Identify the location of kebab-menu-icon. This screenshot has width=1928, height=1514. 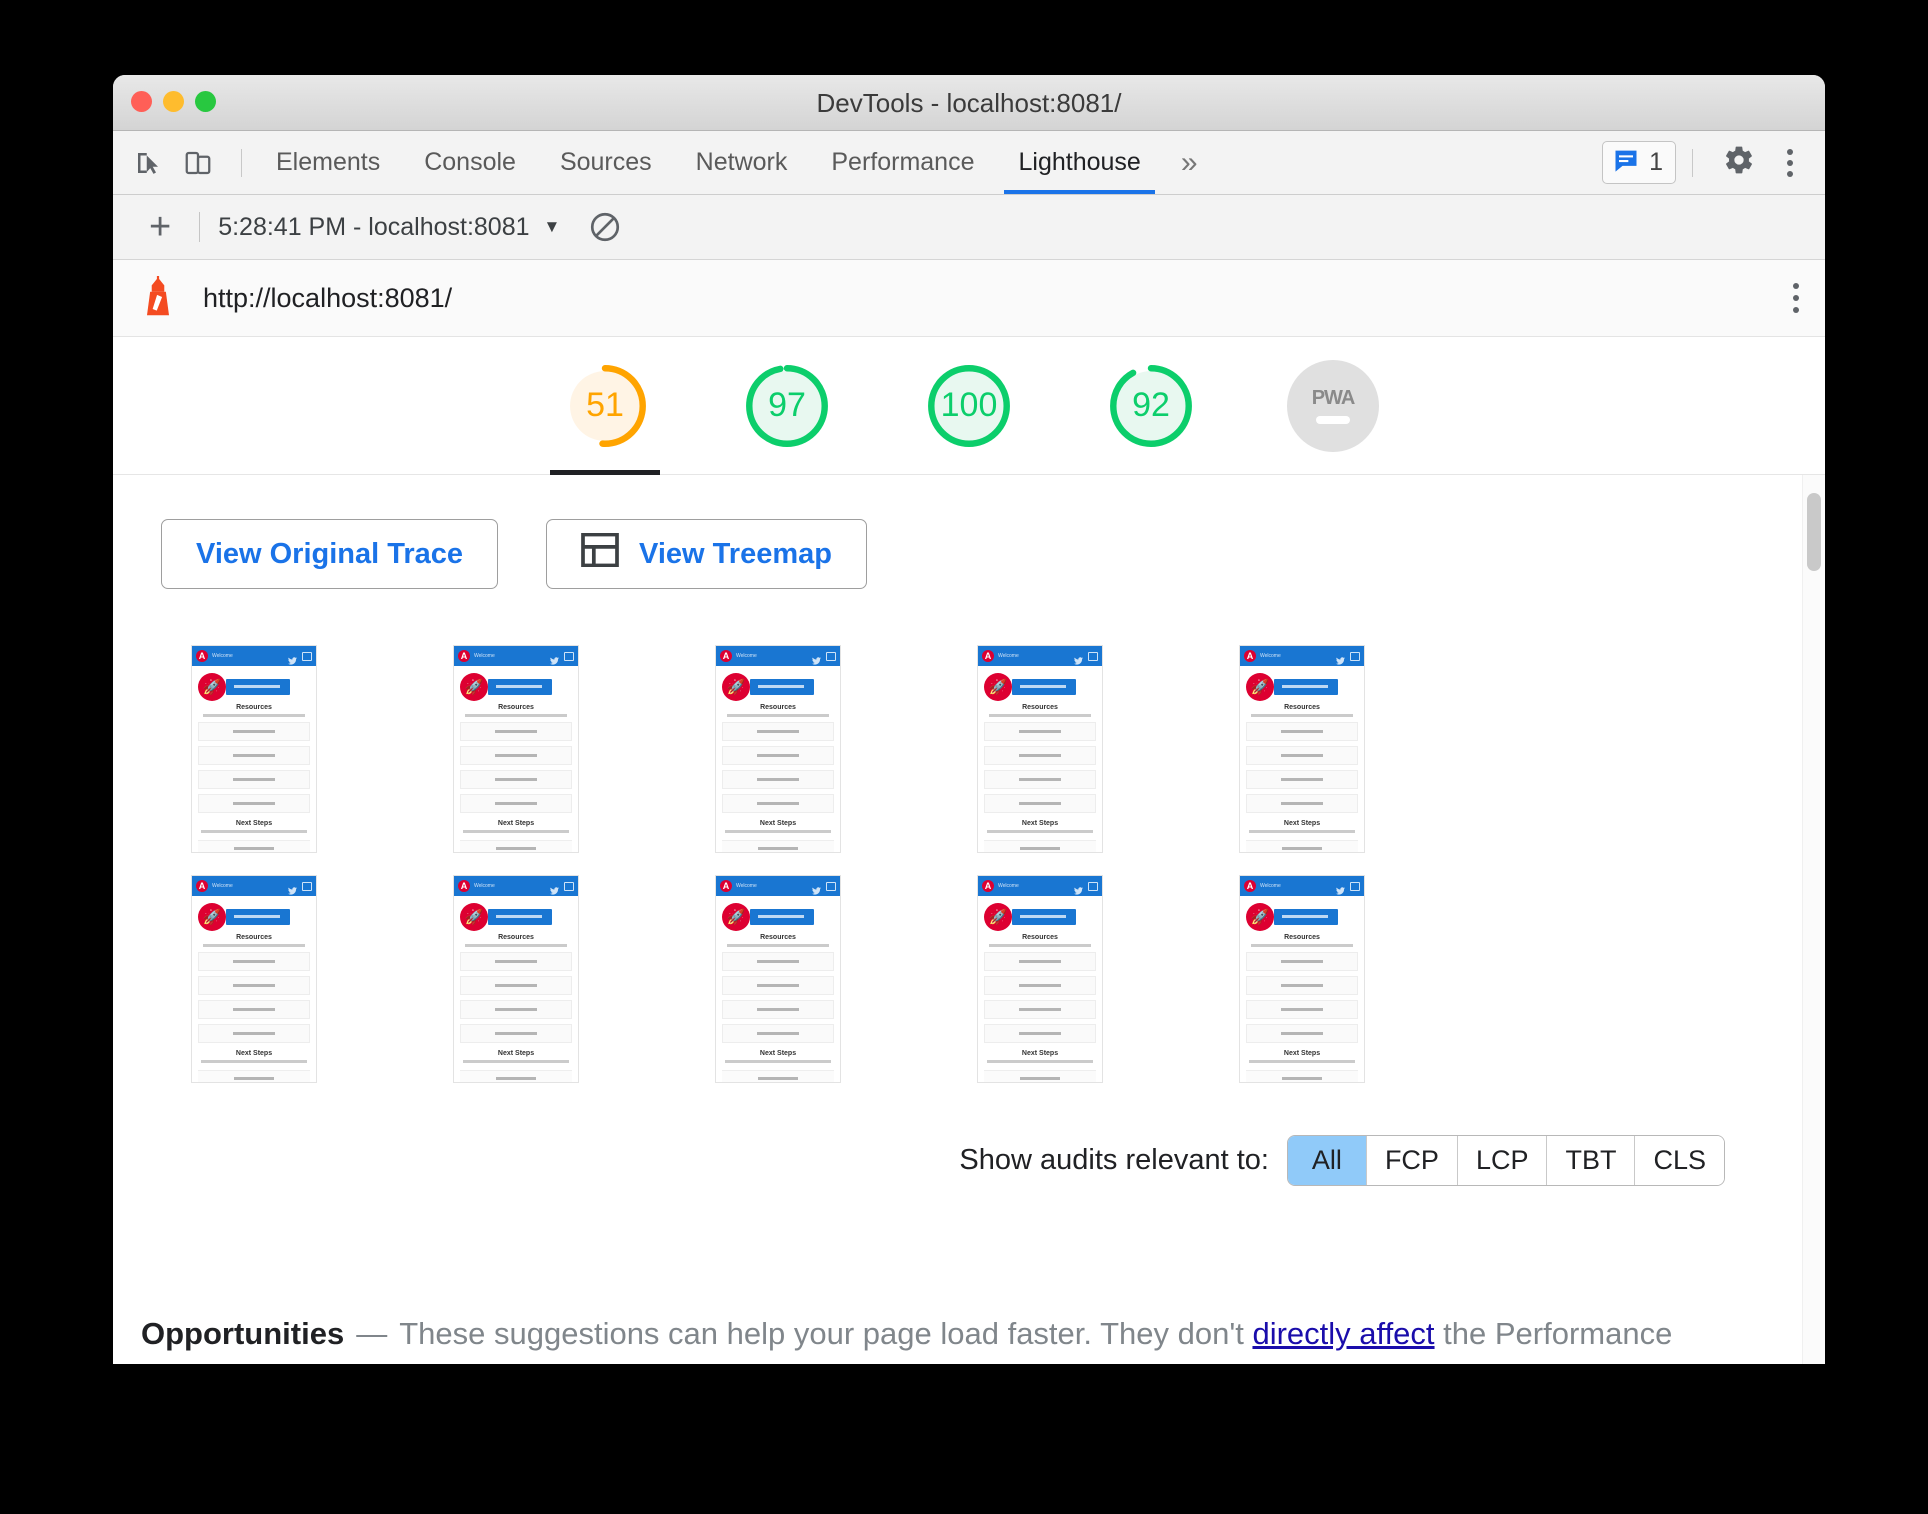
(1790, 162).